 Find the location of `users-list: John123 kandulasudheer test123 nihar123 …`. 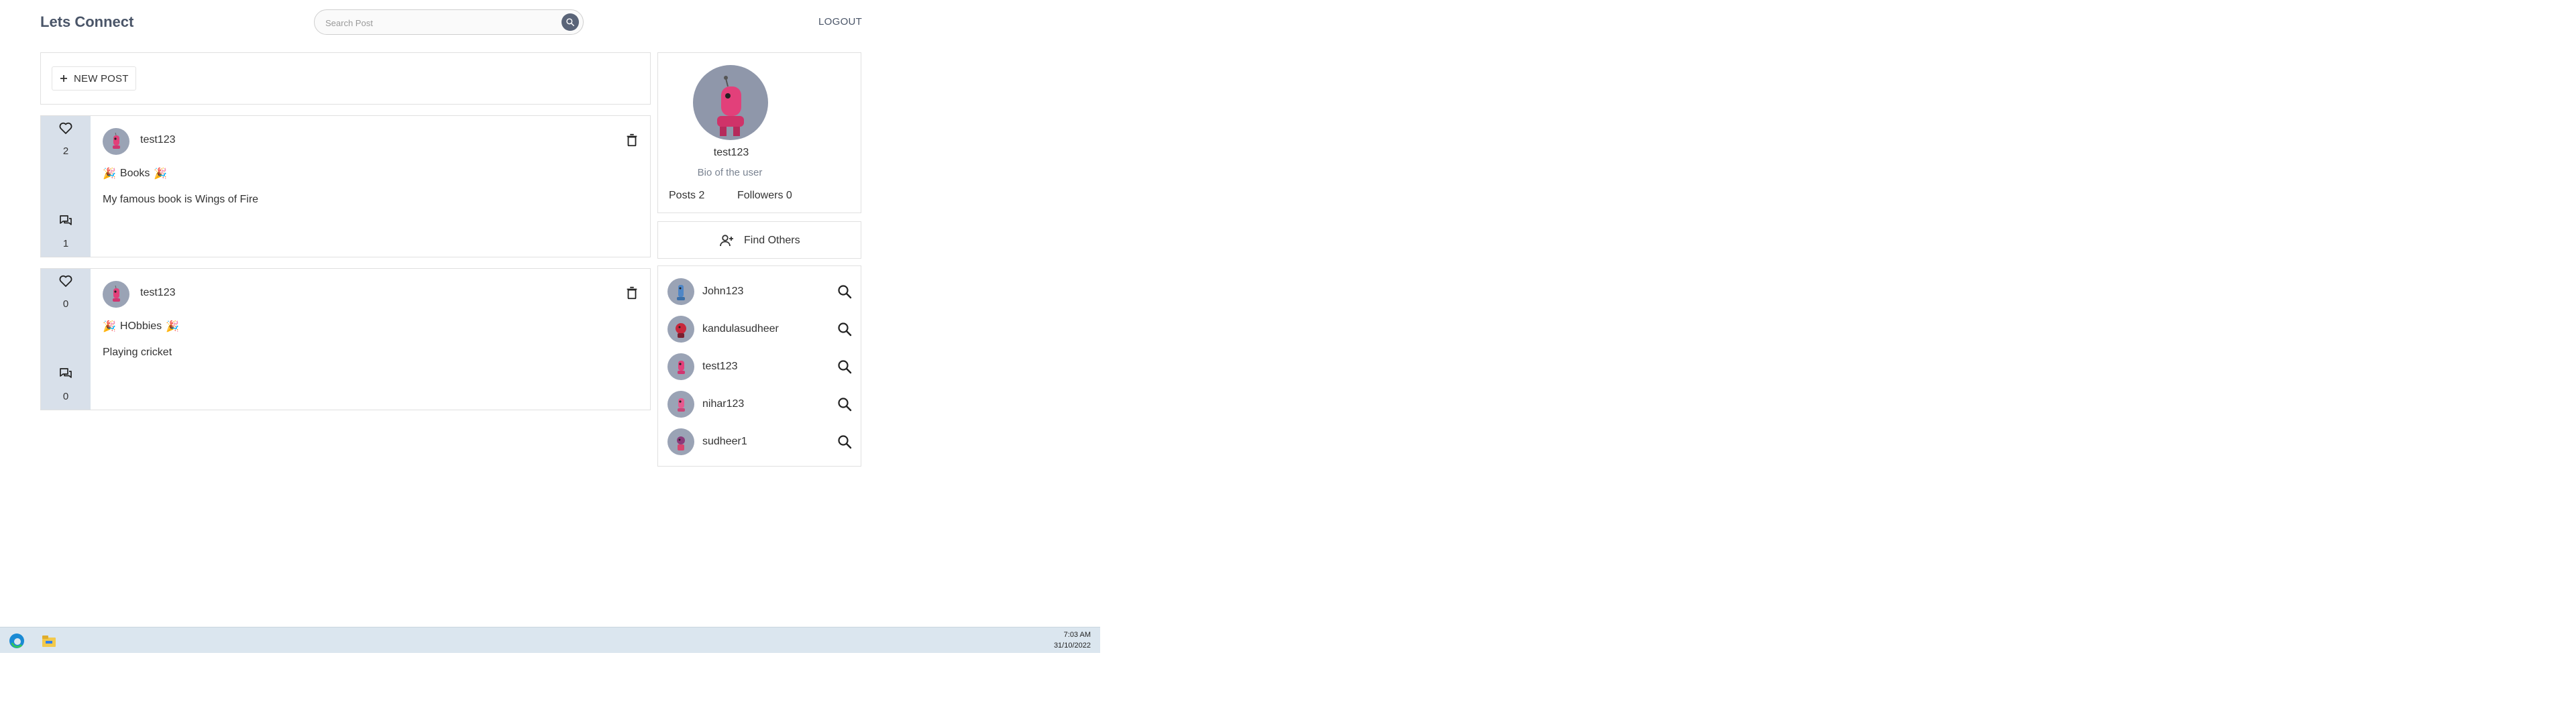

users-list: John123 kandulasudheer test123 nihar123 … is located at coordinates (759, 366).